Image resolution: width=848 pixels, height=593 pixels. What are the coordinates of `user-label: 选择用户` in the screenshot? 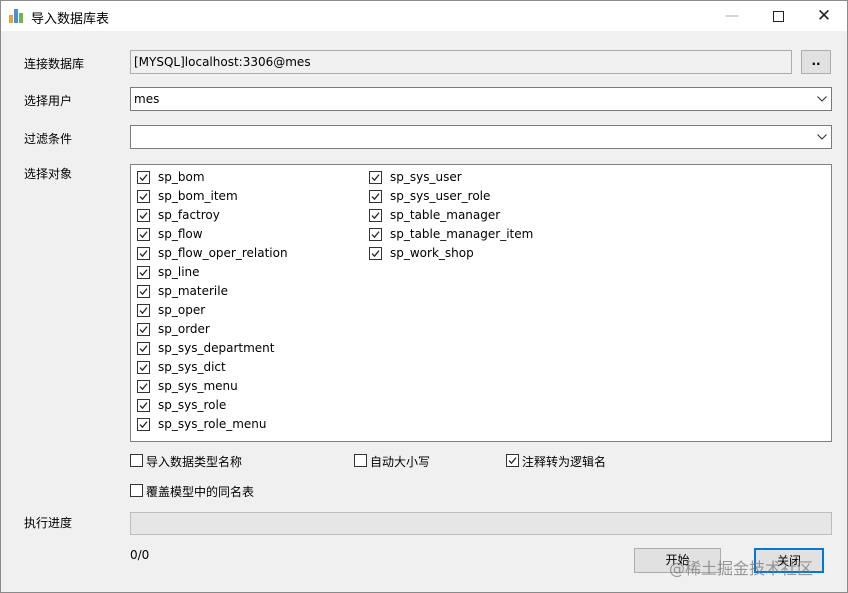 It's located at (48, 101).